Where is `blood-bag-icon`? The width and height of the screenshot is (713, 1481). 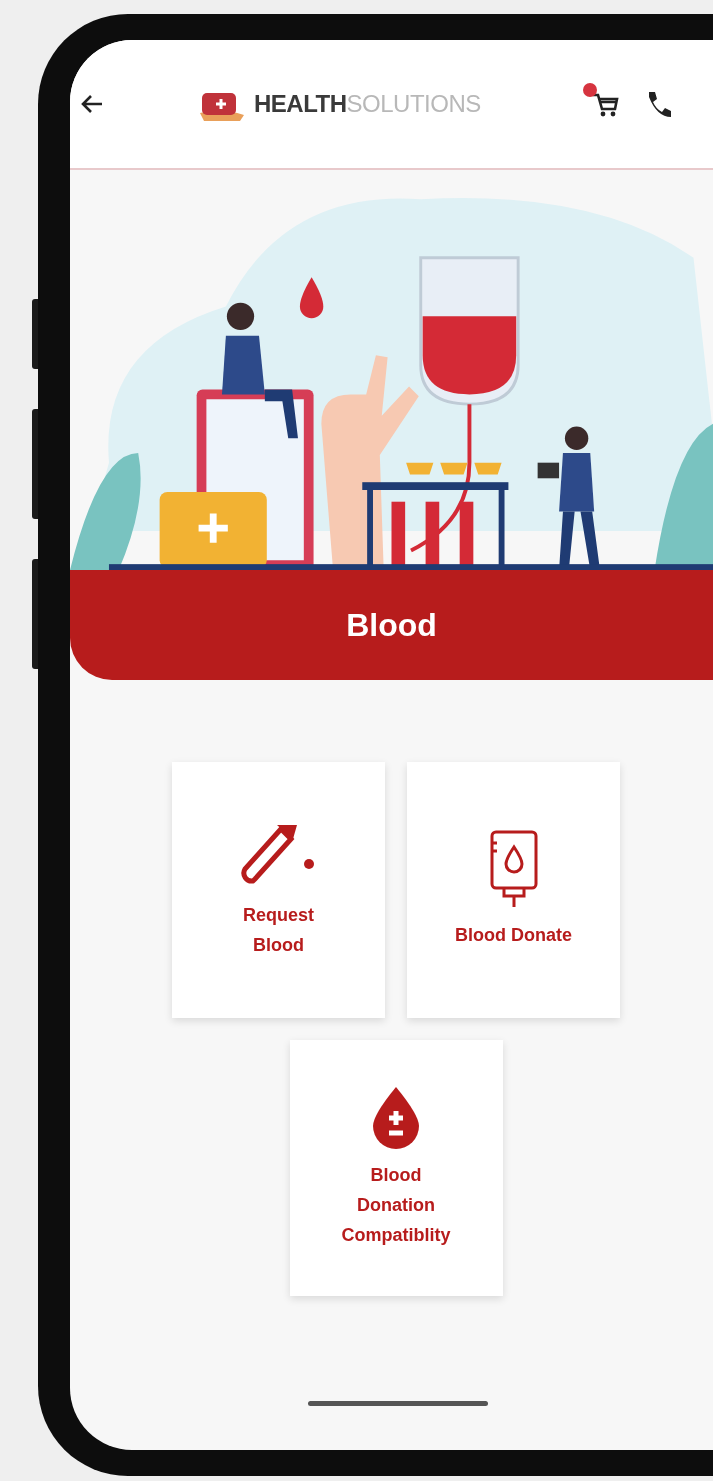
blood-bag-icon is located at coordinates (513, 869).